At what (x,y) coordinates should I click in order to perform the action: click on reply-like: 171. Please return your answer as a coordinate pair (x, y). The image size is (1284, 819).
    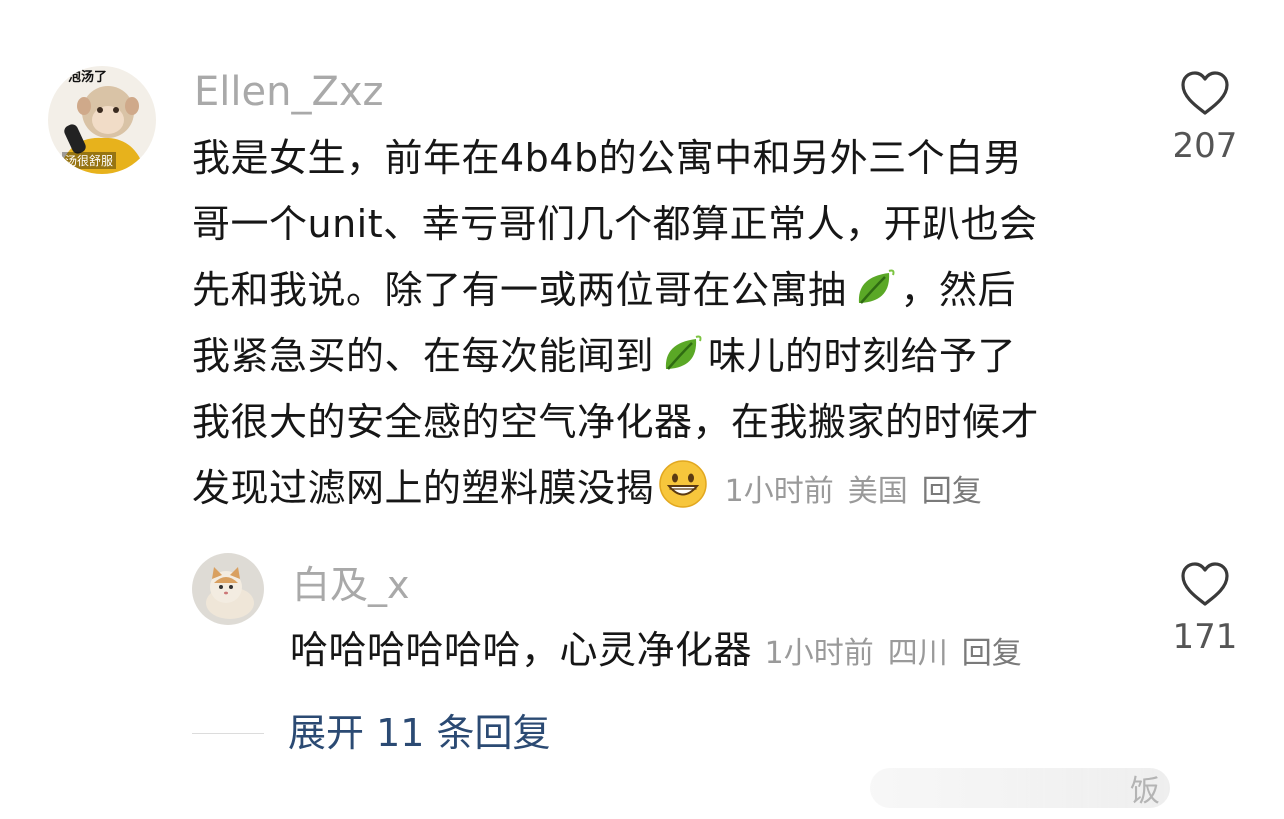
    Looking at the image, I should click on (1205, 609).